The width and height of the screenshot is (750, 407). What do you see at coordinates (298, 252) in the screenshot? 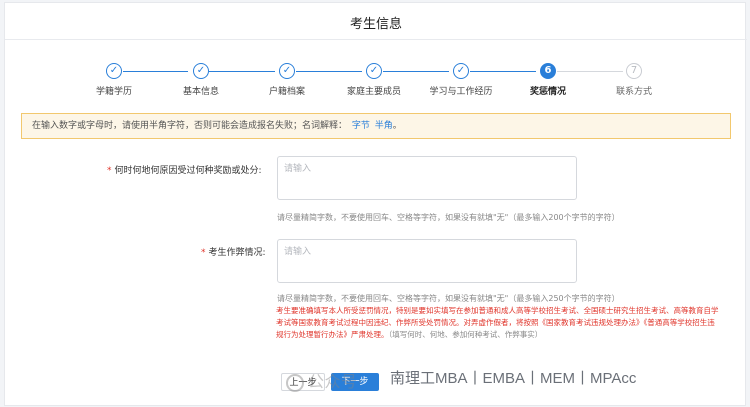
I see `cheating-placeholder: 请输入` at bounding box center [298, 252].